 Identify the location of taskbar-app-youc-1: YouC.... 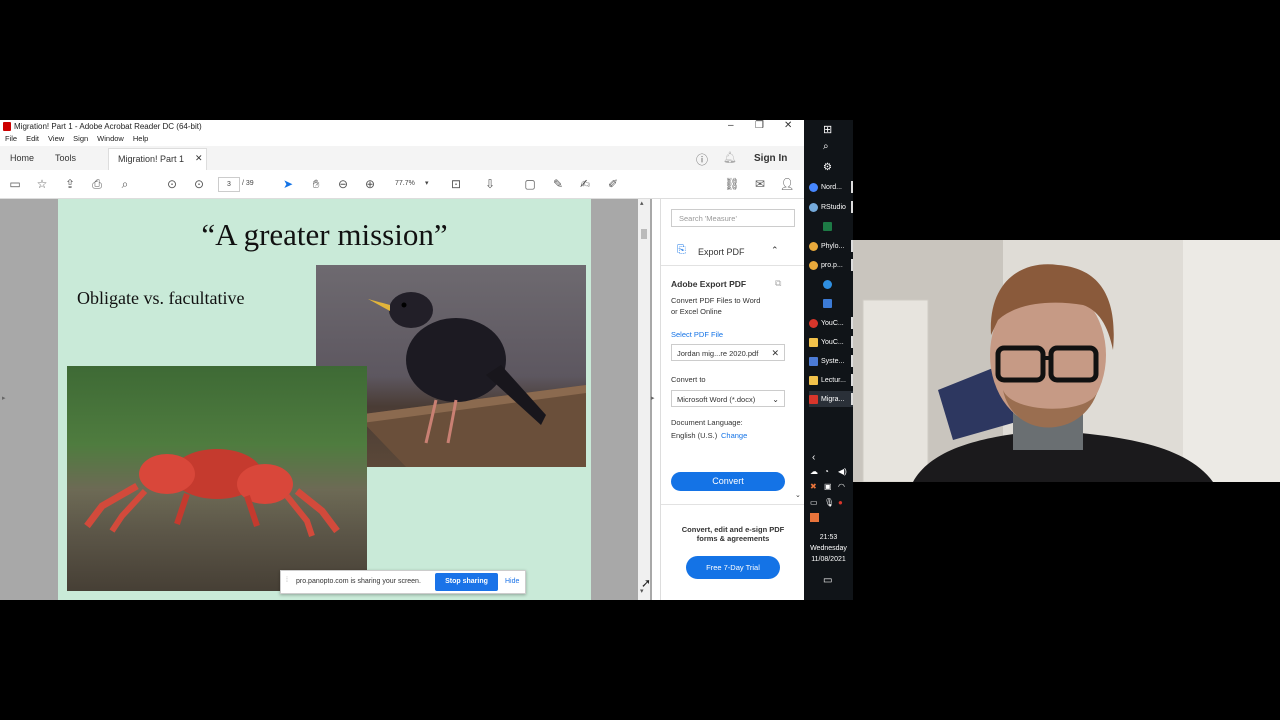
(831, 323).